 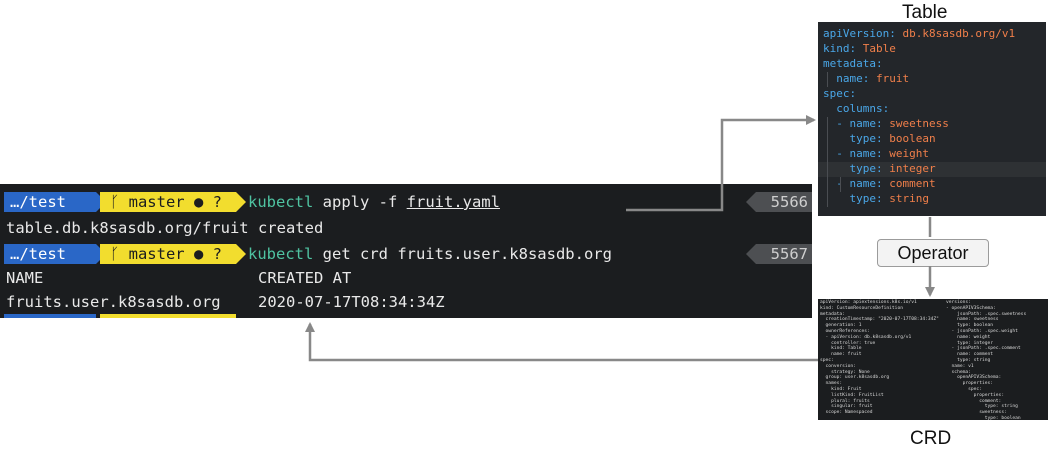 What do you see at coordinates (721, 163) in the screenshot?
I see `arrow-apply-to-table` at bounding box center [721, 163].